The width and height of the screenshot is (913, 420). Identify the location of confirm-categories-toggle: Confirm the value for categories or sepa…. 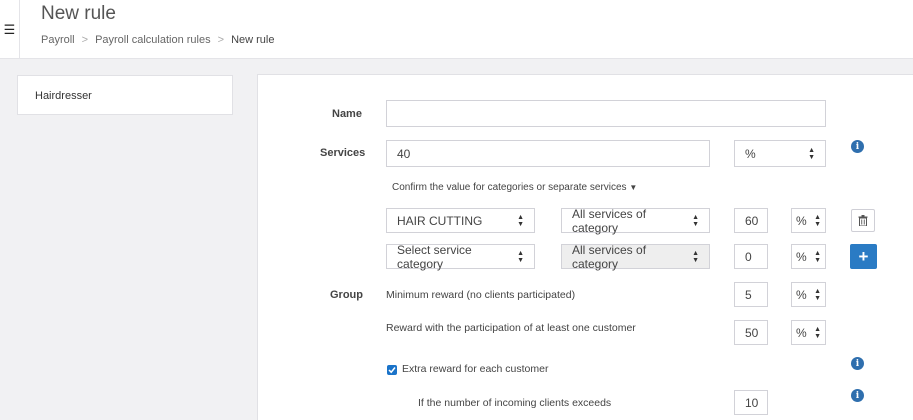
(514, 187).